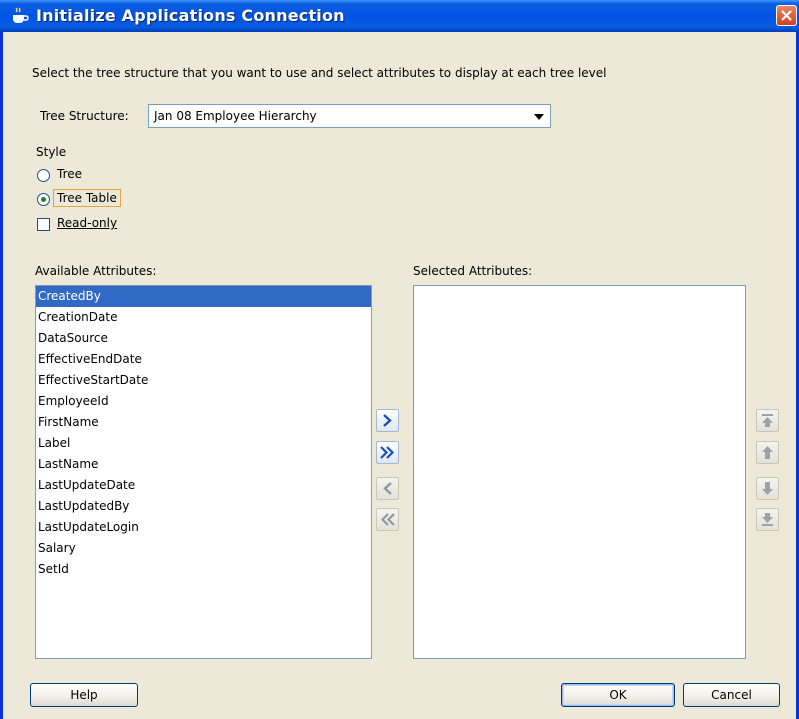  What do you see at coordinates (203, 569) in the screenshot?
I see `list-item: SetId` at bounding box center [203, 569].